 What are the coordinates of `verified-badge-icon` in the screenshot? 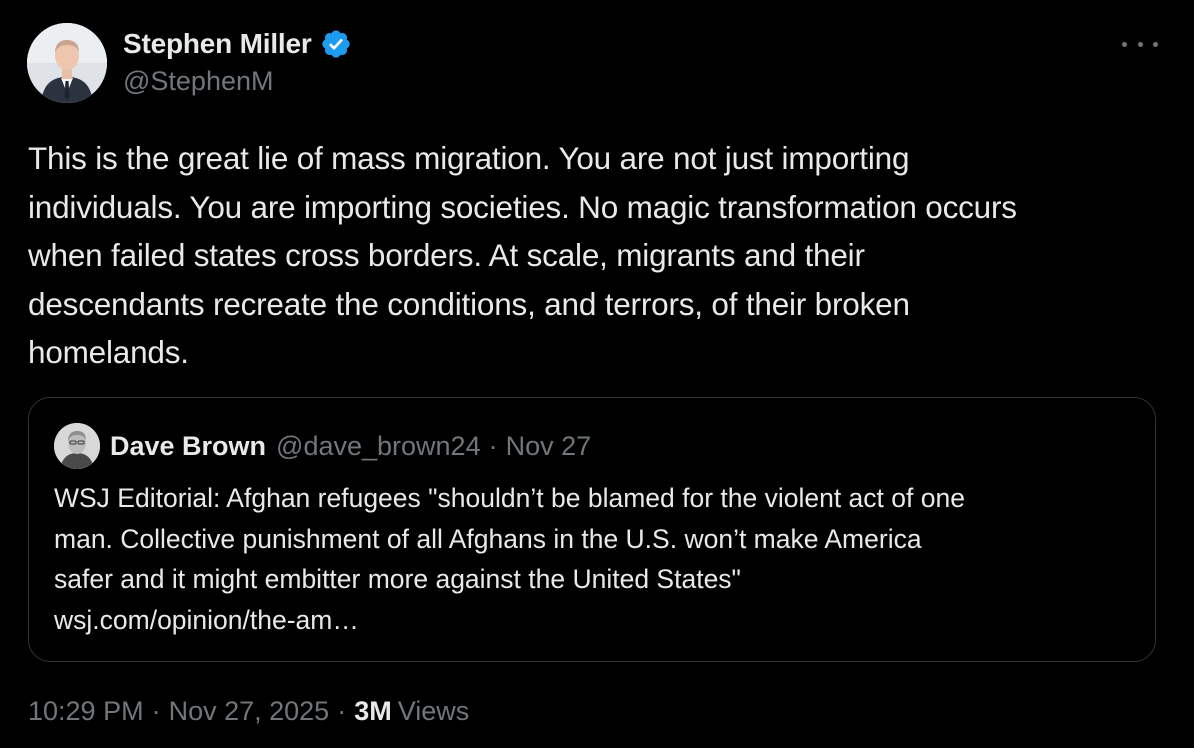 It's located at (336, 44).